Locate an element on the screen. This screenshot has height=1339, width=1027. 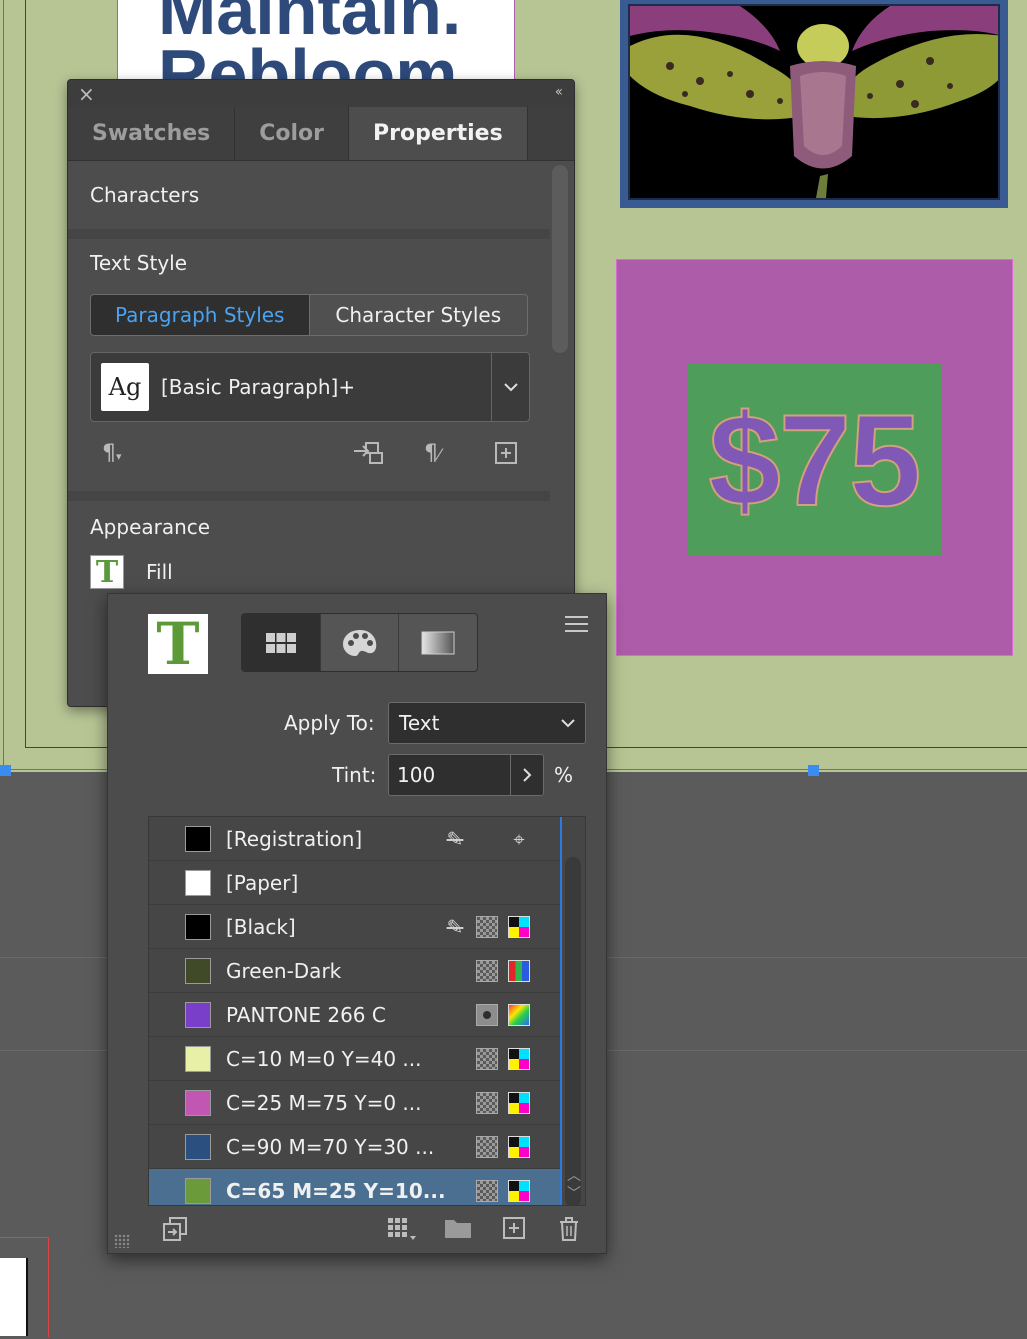
fill-row: T Fill is located at coordinates (131, 572).